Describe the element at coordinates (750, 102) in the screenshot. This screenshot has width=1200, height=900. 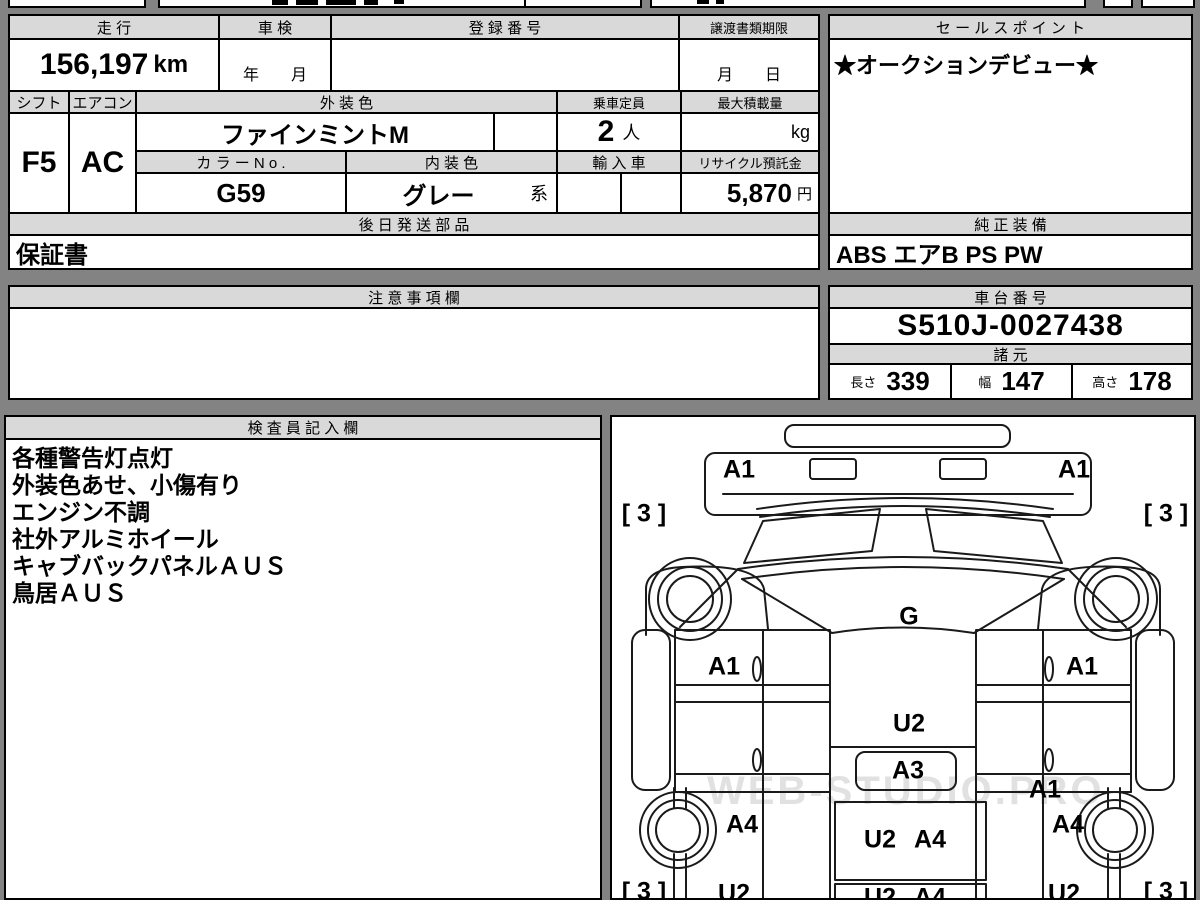
I see `max-load-header: 最大積載量` at that location.